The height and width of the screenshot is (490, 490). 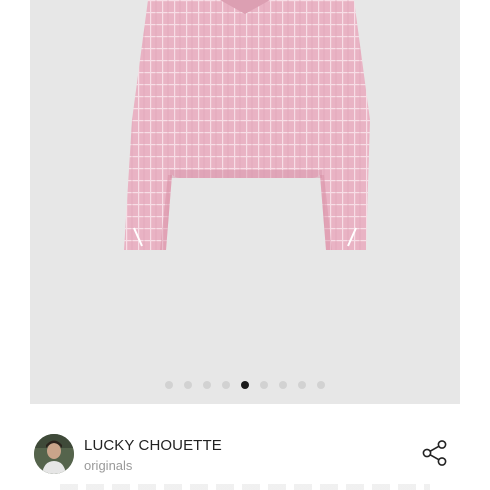 I want to click on seller-name: LUCKY CHOUETTE, so click(x=153, y=445).